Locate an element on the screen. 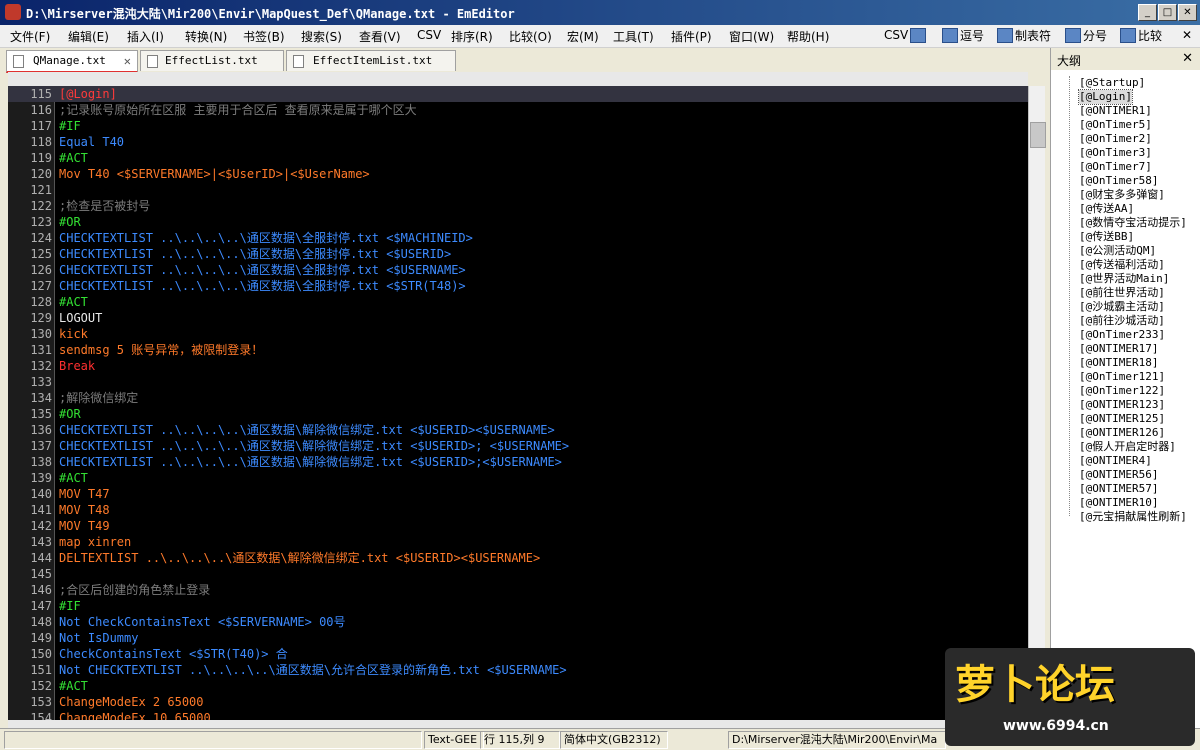  toolbar-semicolon-button: 分号 is located at coordinates (1086, 36).